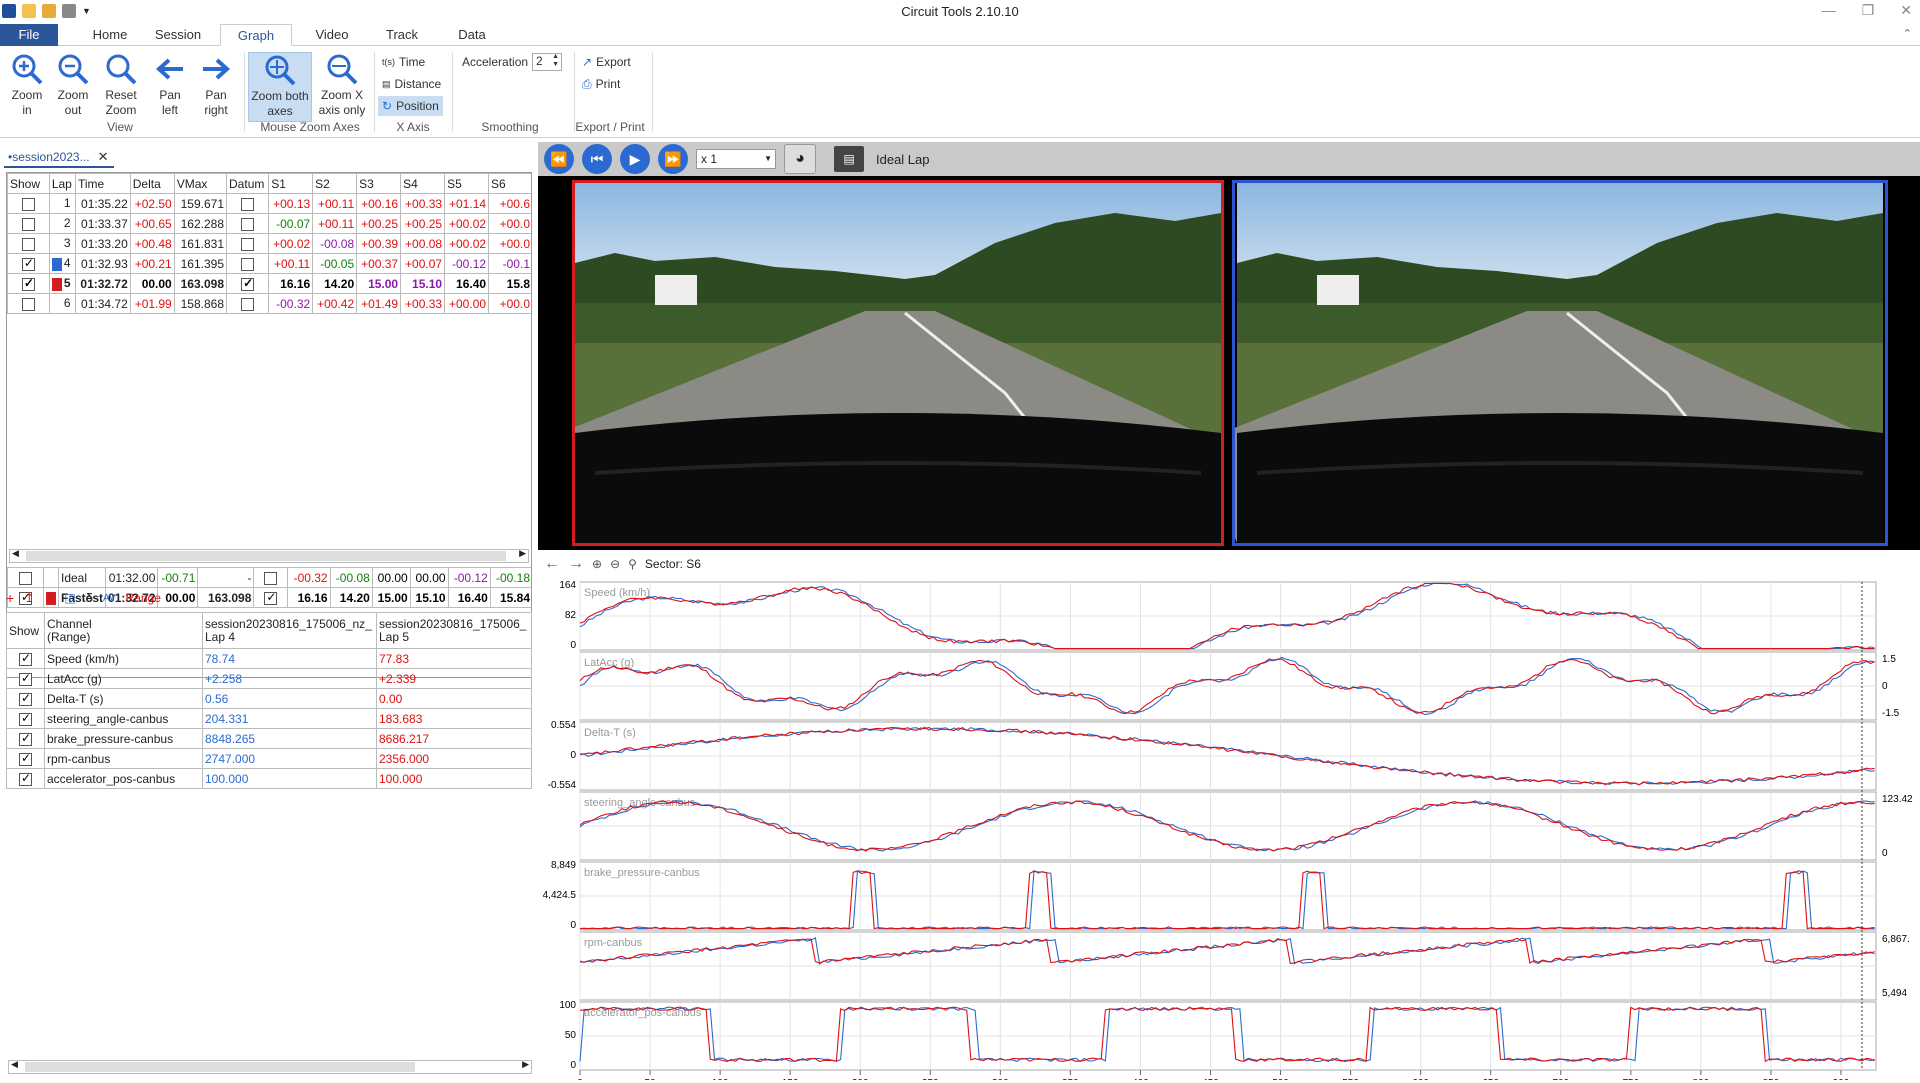 The width and height of the screenshot is (1920, 1083). Describe the element at coordinates (27, 85) in the screenshot. I see `zoom-in-button: Zoom in` at that location.